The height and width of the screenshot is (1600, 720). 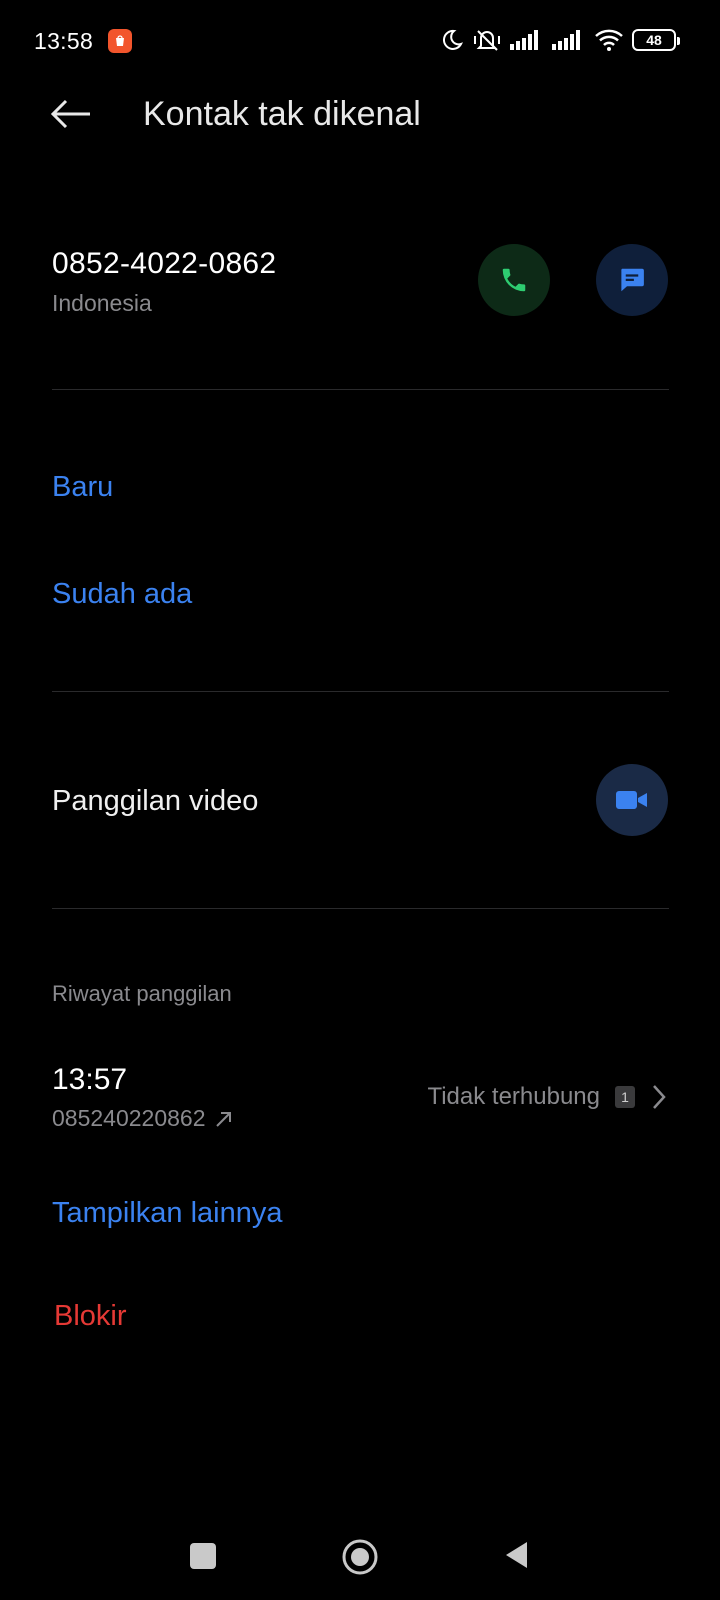 I want to click on new-contact-link: Baru, so click(x=82, y=487).